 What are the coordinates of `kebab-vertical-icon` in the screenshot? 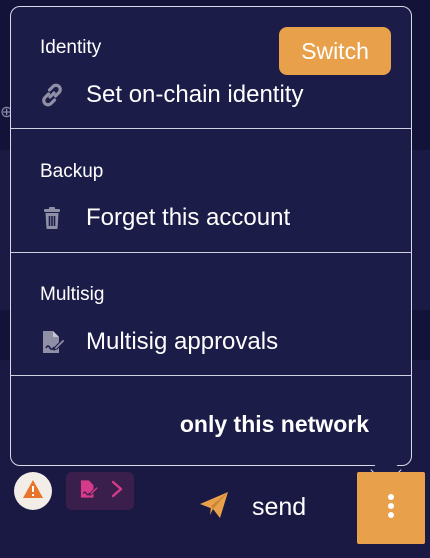 It's located at (391, 508).